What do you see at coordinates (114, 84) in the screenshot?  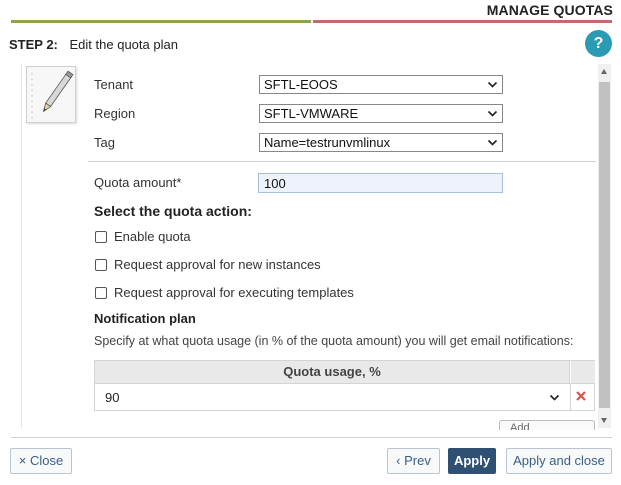 I see `tenant-label: Tenant` at bounding box center [114, 84].